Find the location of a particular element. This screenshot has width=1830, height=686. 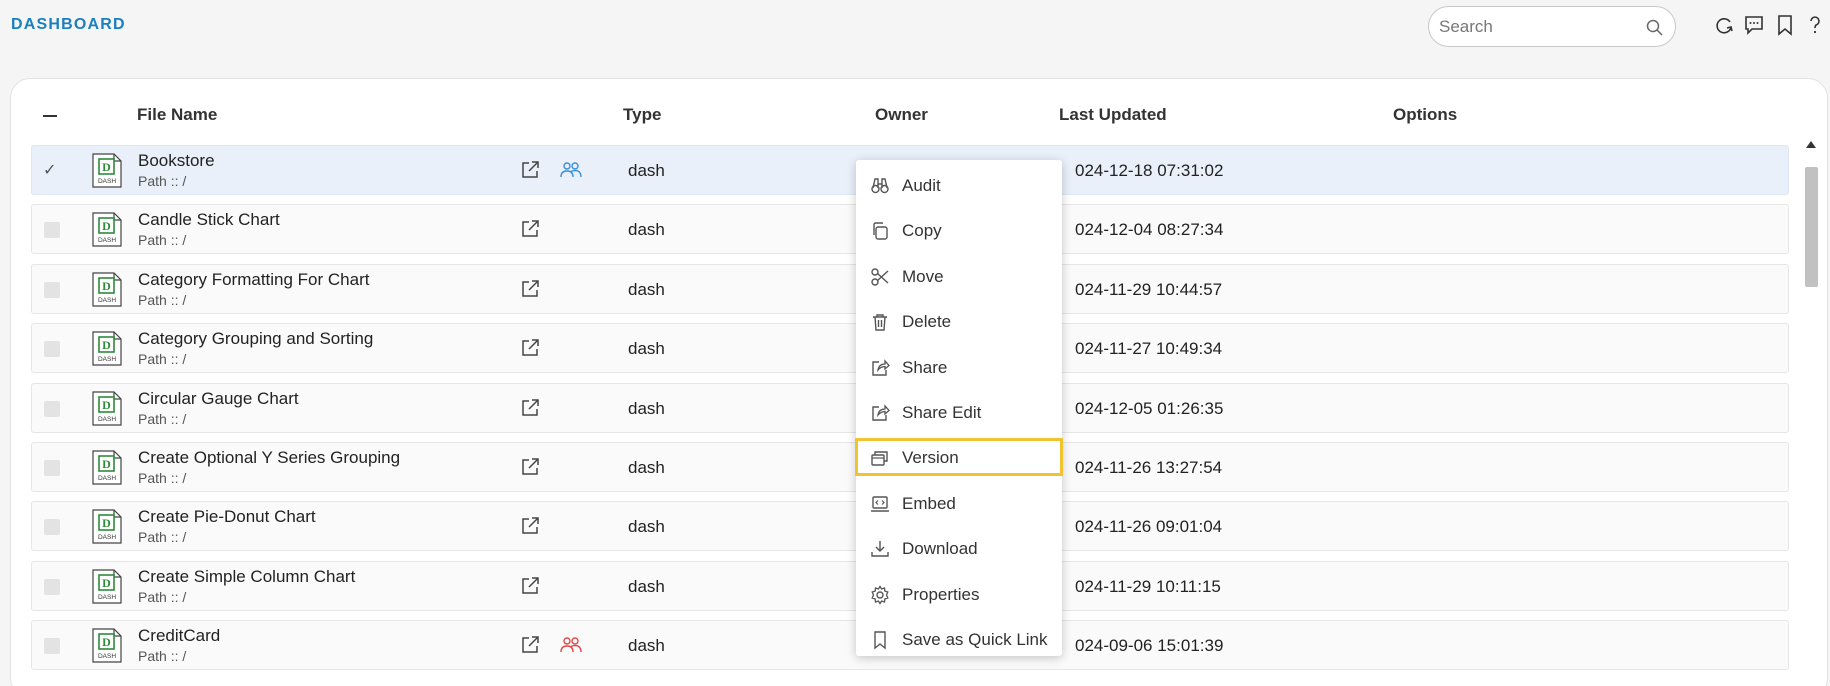

file-last-updated: 024-12-18 07:31:02 is located at coordinates (1149, 170).